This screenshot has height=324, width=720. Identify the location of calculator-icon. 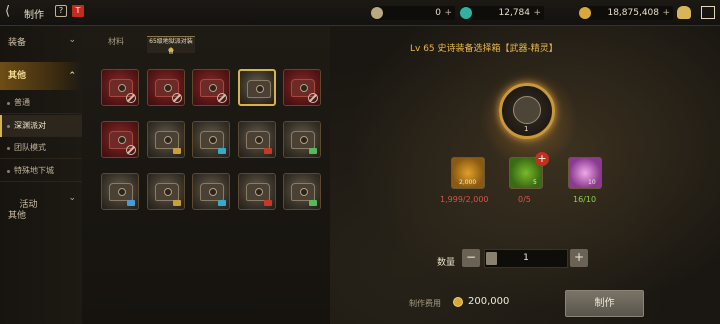
(491, 258).